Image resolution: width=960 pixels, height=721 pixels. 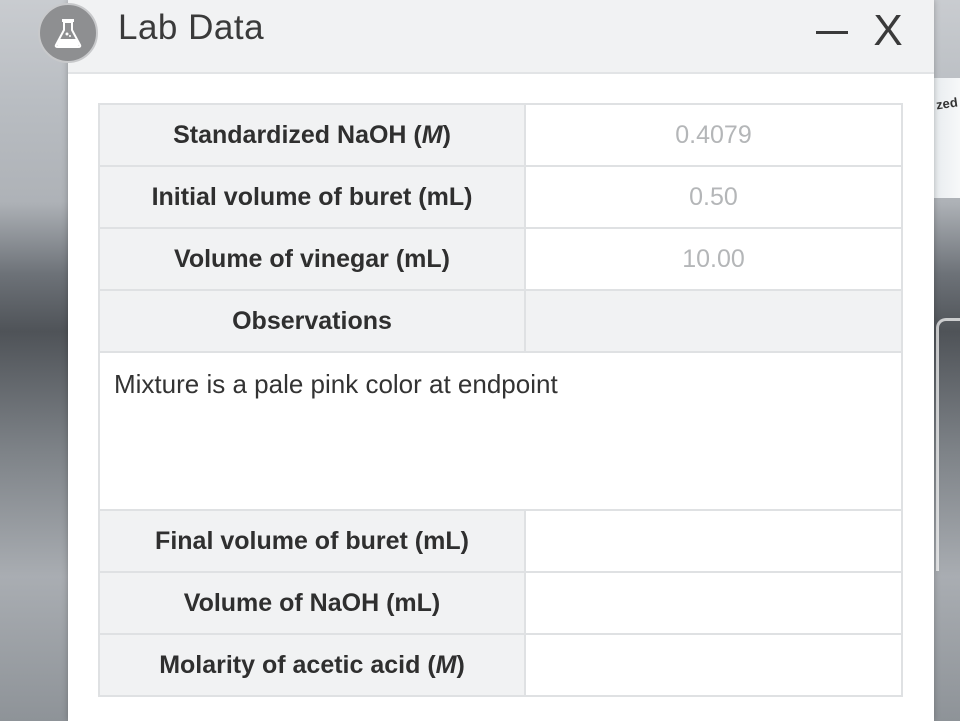 What do you see at coordinates (888, 31) in the screenshot?
I see `close-button: X` at bounding box center [888, 31].